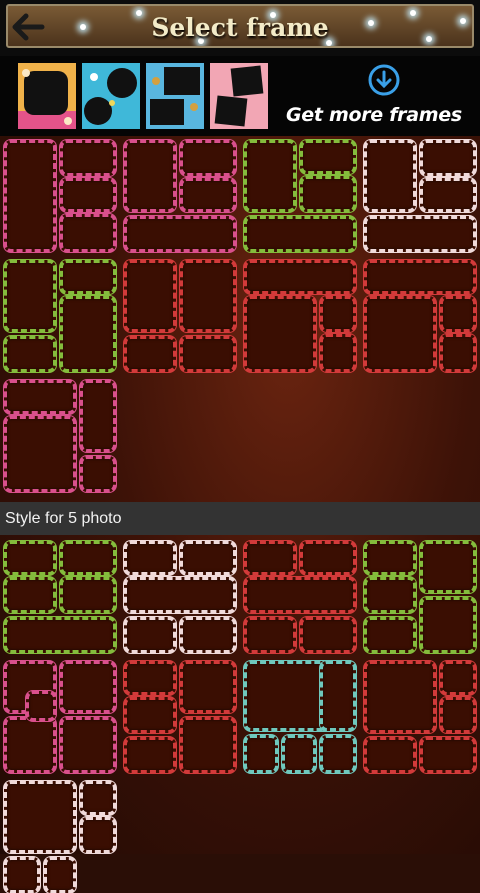 Image resolution: width=480 pixels, height=893 pixels. What do you see at coordinates (240, 518) in the screenshot?
I see `section-header: Style for 5 photo` at bounding box center [240, 518].